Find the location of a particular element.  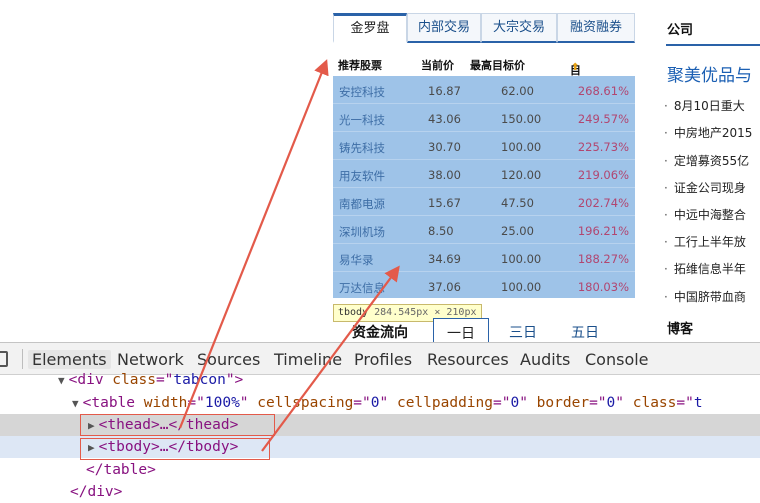

stock-link: 南都电源 is located at coordinates (362, 204).